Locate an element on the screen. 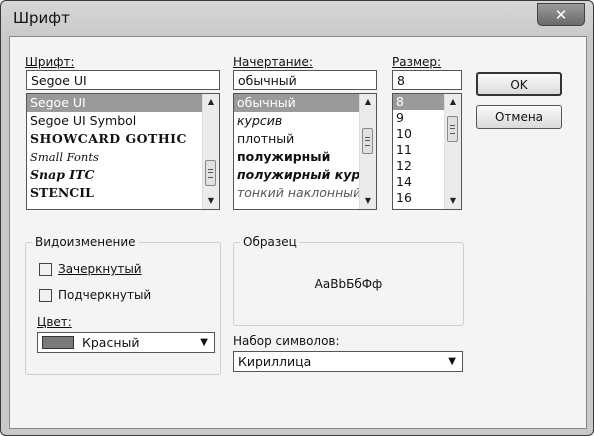  strikeout-label: Зачеркнутый is located at coordinates (100, 269).